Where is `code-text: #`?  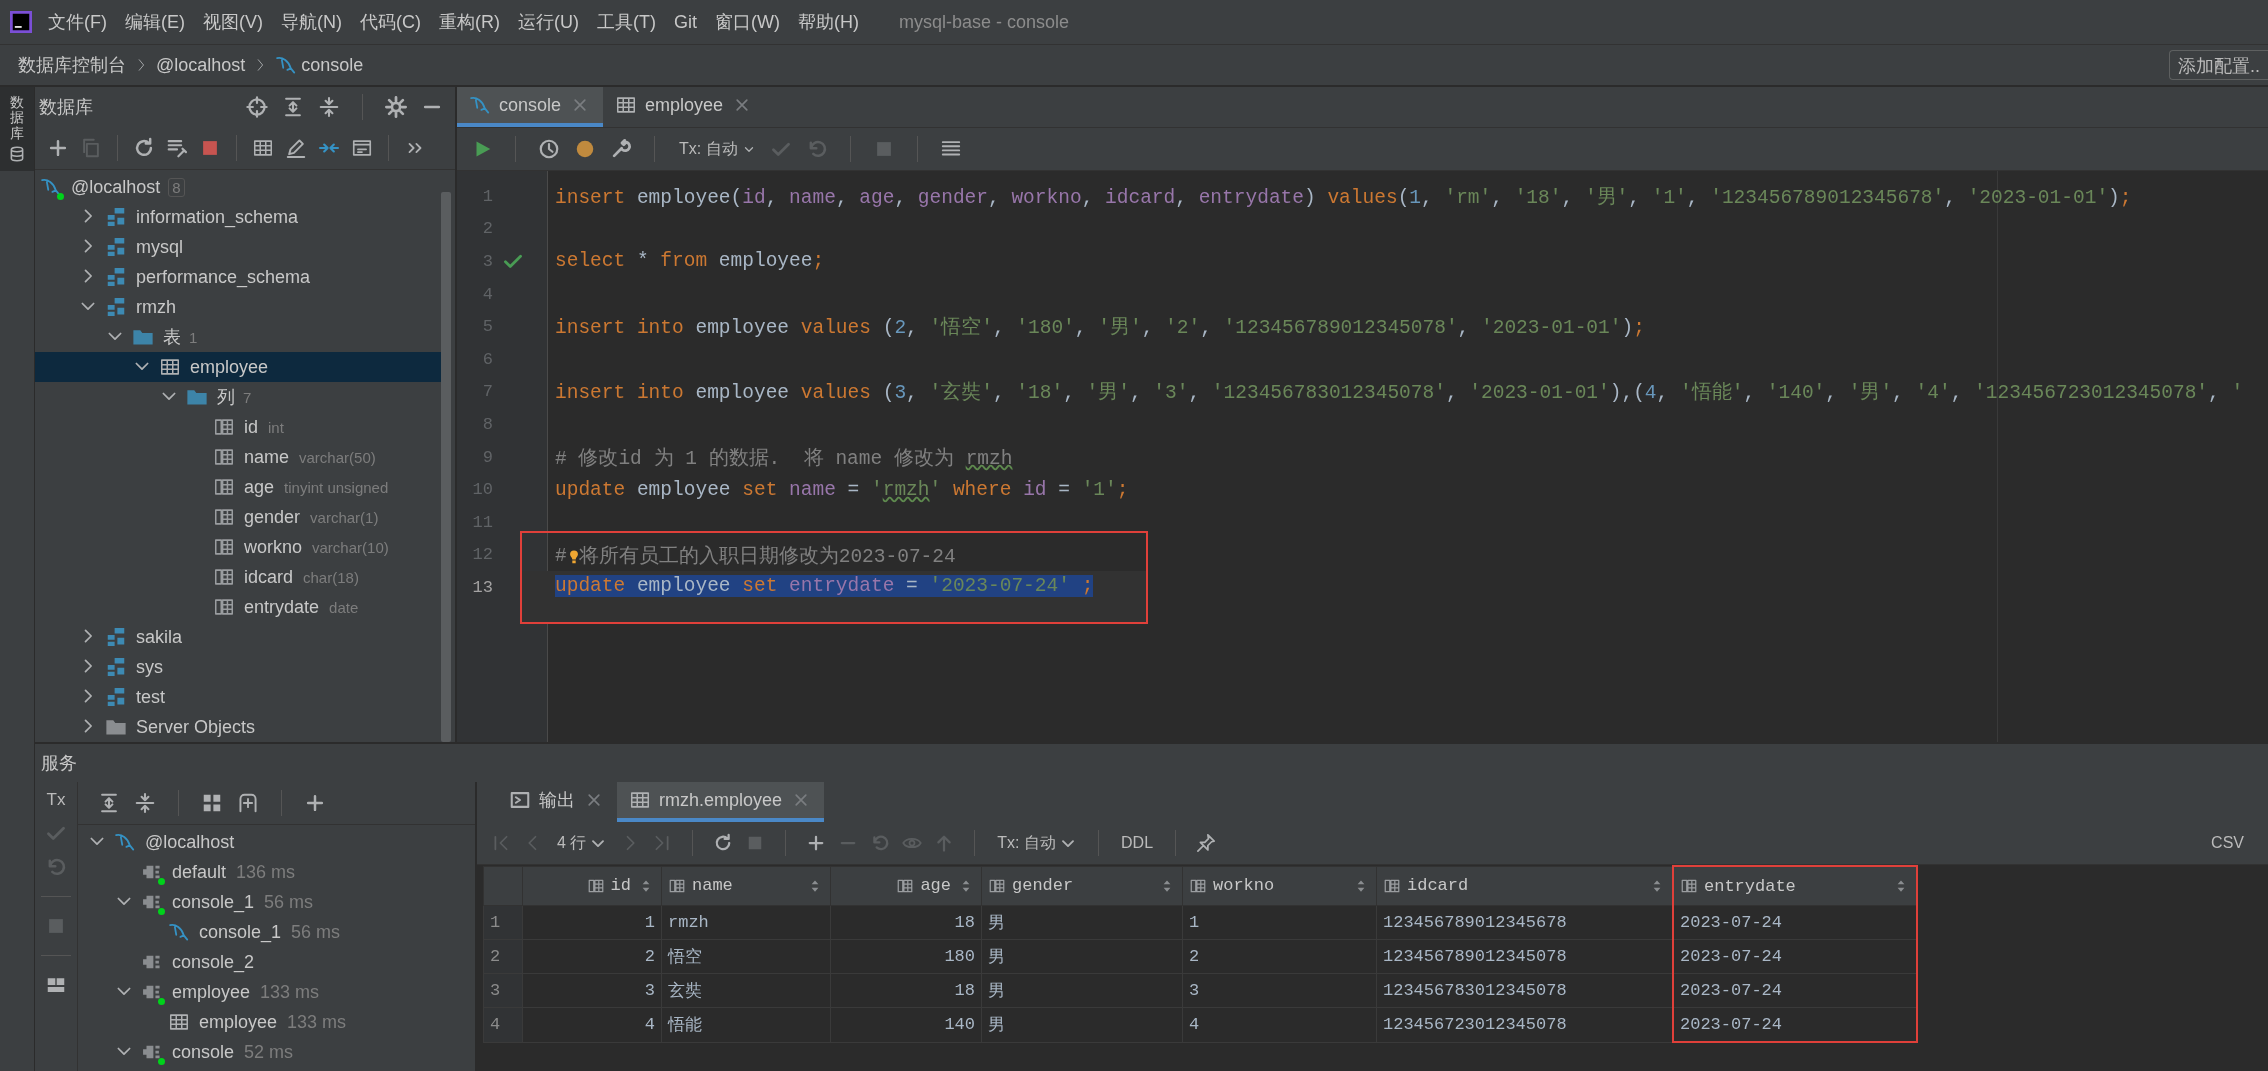
code-text: # is located at coordinates (561, 555).